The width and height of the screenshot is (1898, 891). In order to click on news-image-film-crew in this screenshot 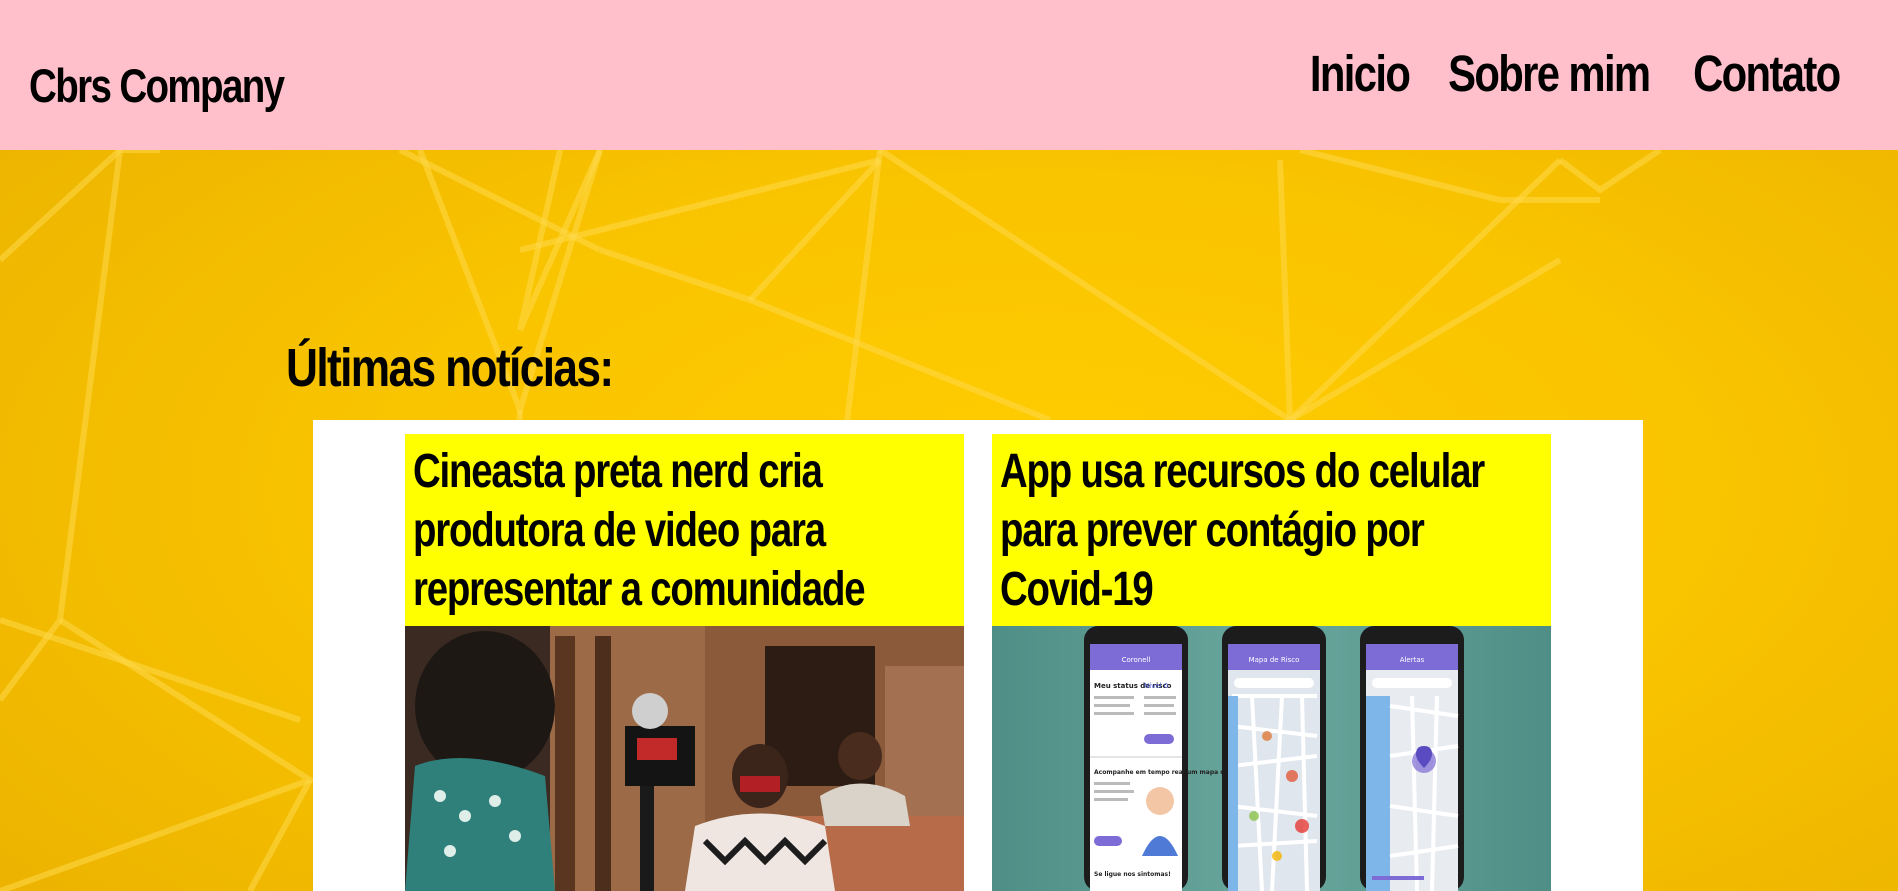, I will do `click(684, 758)`.